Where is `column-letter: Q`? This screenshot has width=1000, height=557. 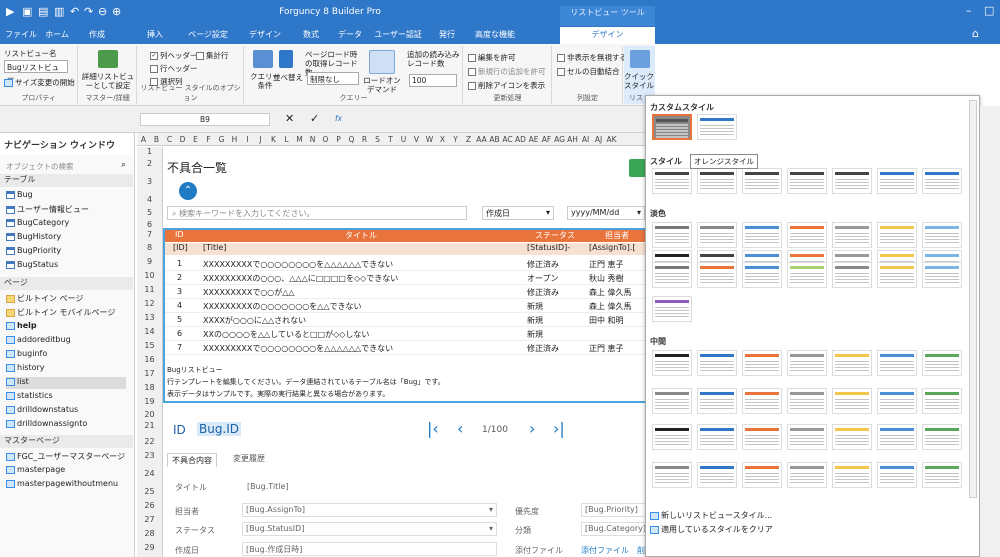 column-letter: Q is located at coordinates (351, 139).